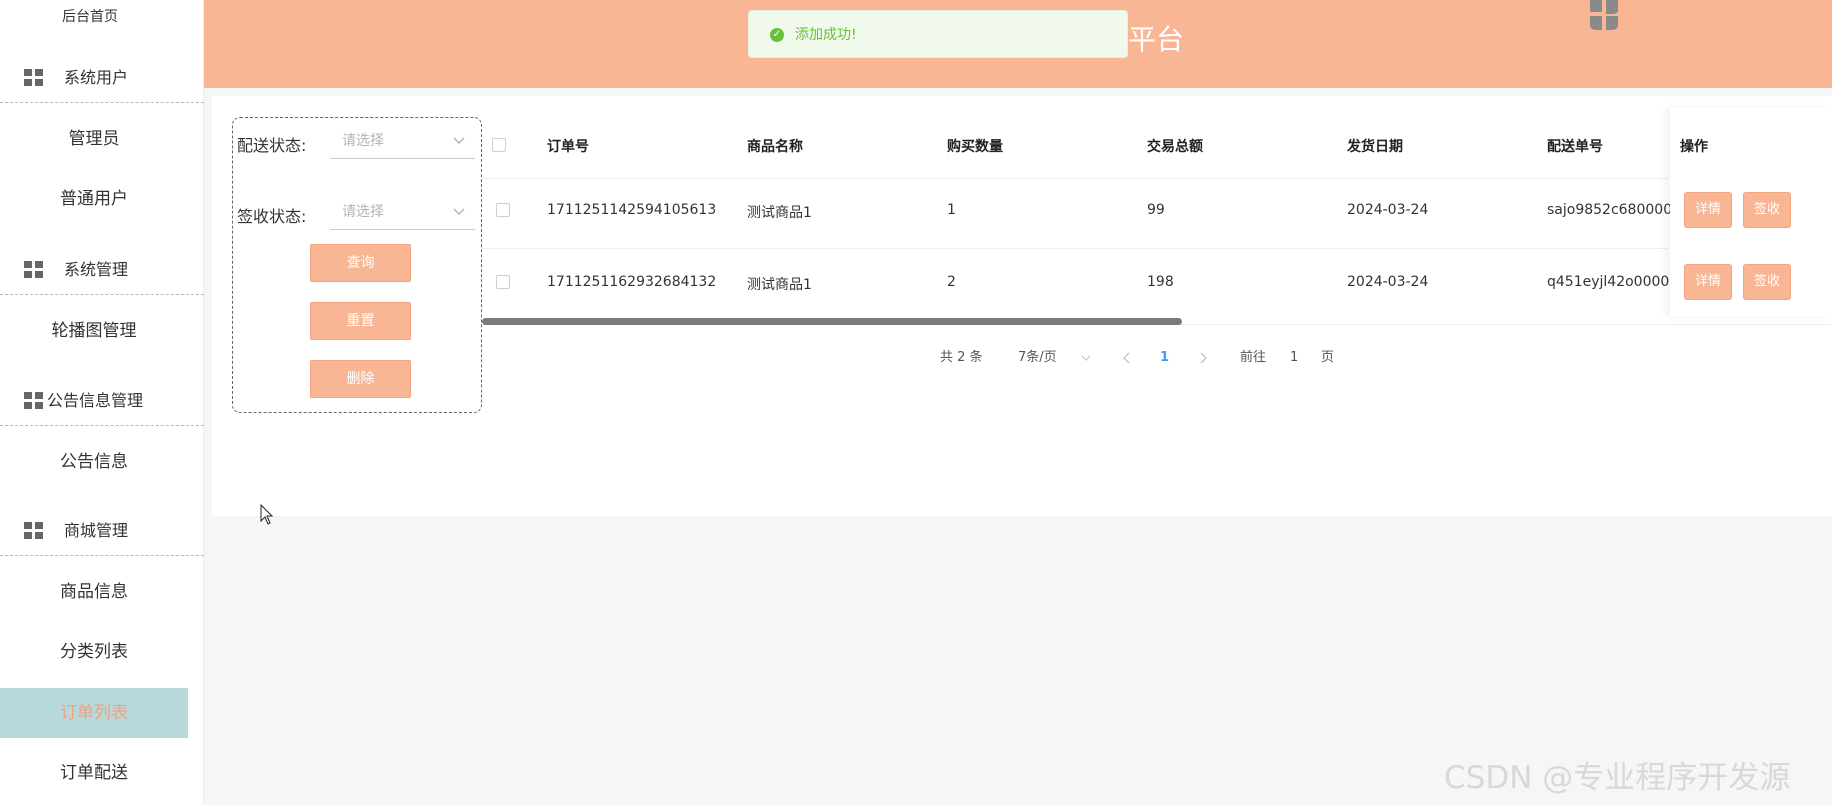 The width and height of the screenshot is (1832, 805). I want to click on goto-label: 前往, so click(1253, 357).